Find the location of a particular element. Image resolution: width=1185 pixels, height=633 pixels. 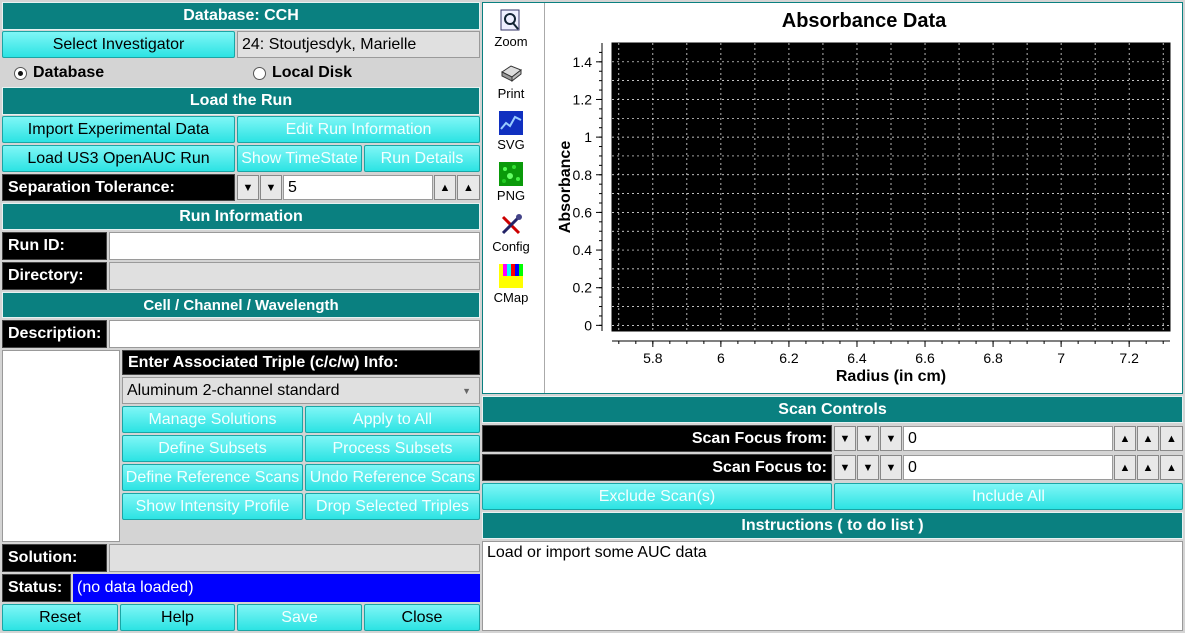

x-tick-label: 6 is located at coordinates (721, 358).